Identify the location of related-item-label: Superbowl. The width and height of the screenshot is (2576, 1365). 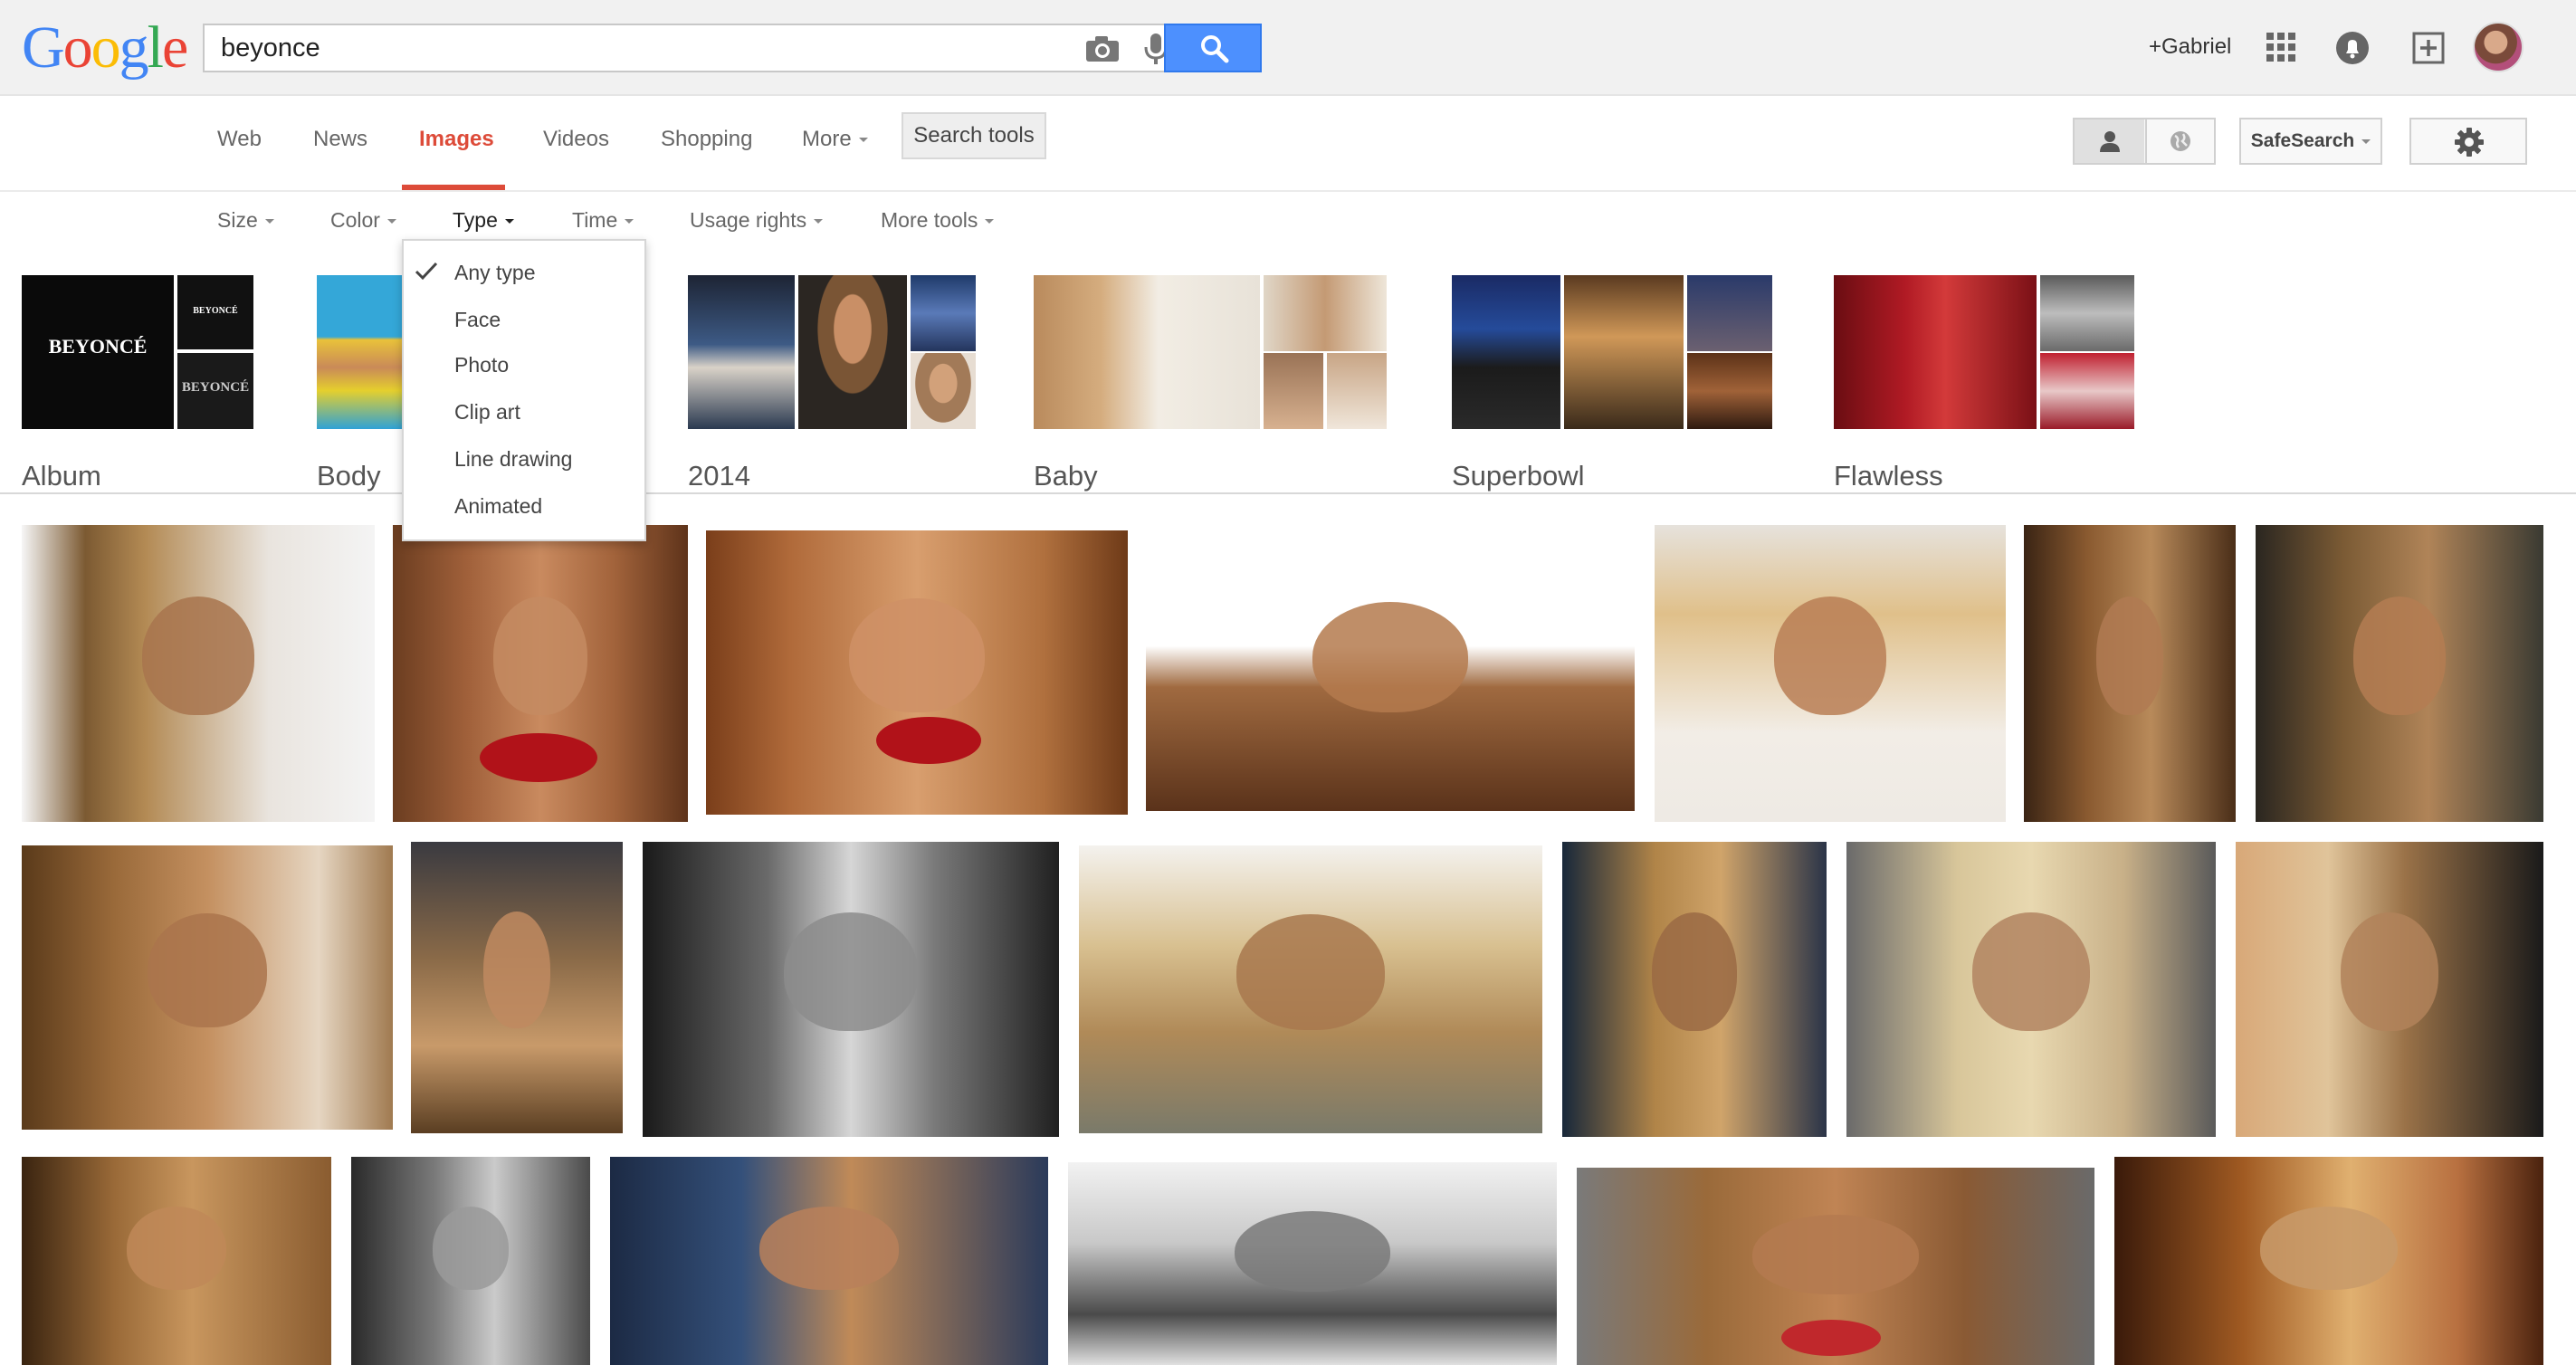
(1518, 476).